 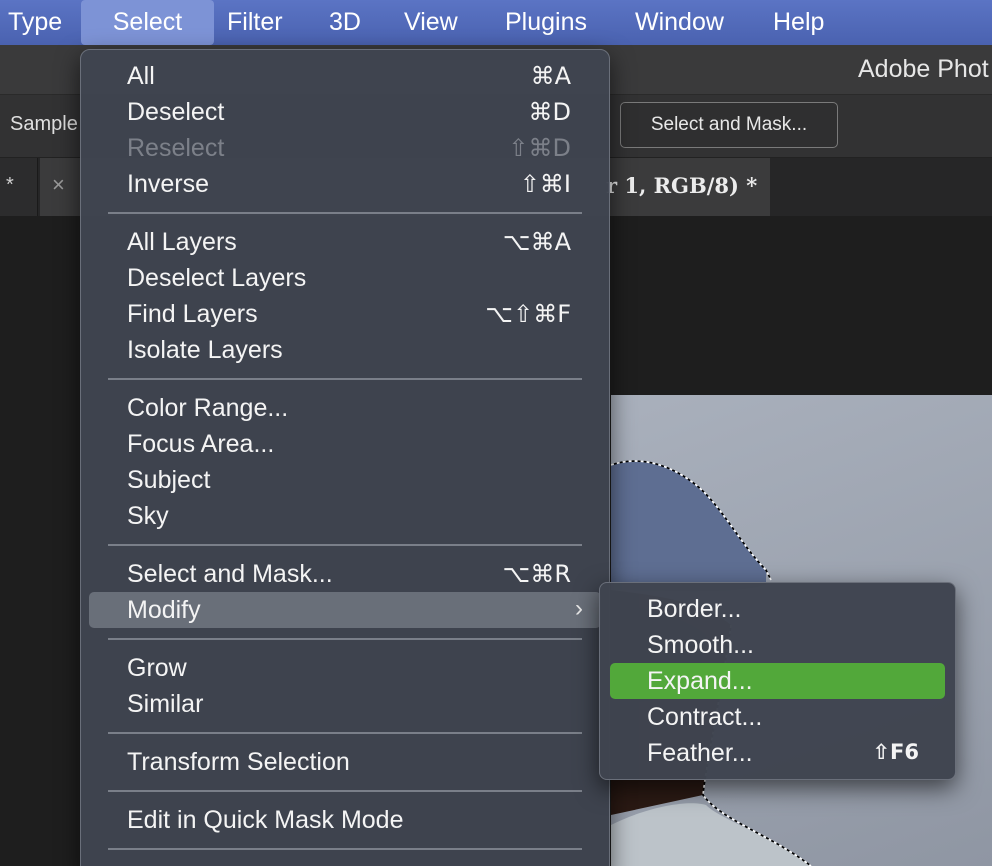 What do you see at coordinates (923, 69) in the screenshot?
I see `app-title: Adobe Phot` at bounding box center [923, 69].